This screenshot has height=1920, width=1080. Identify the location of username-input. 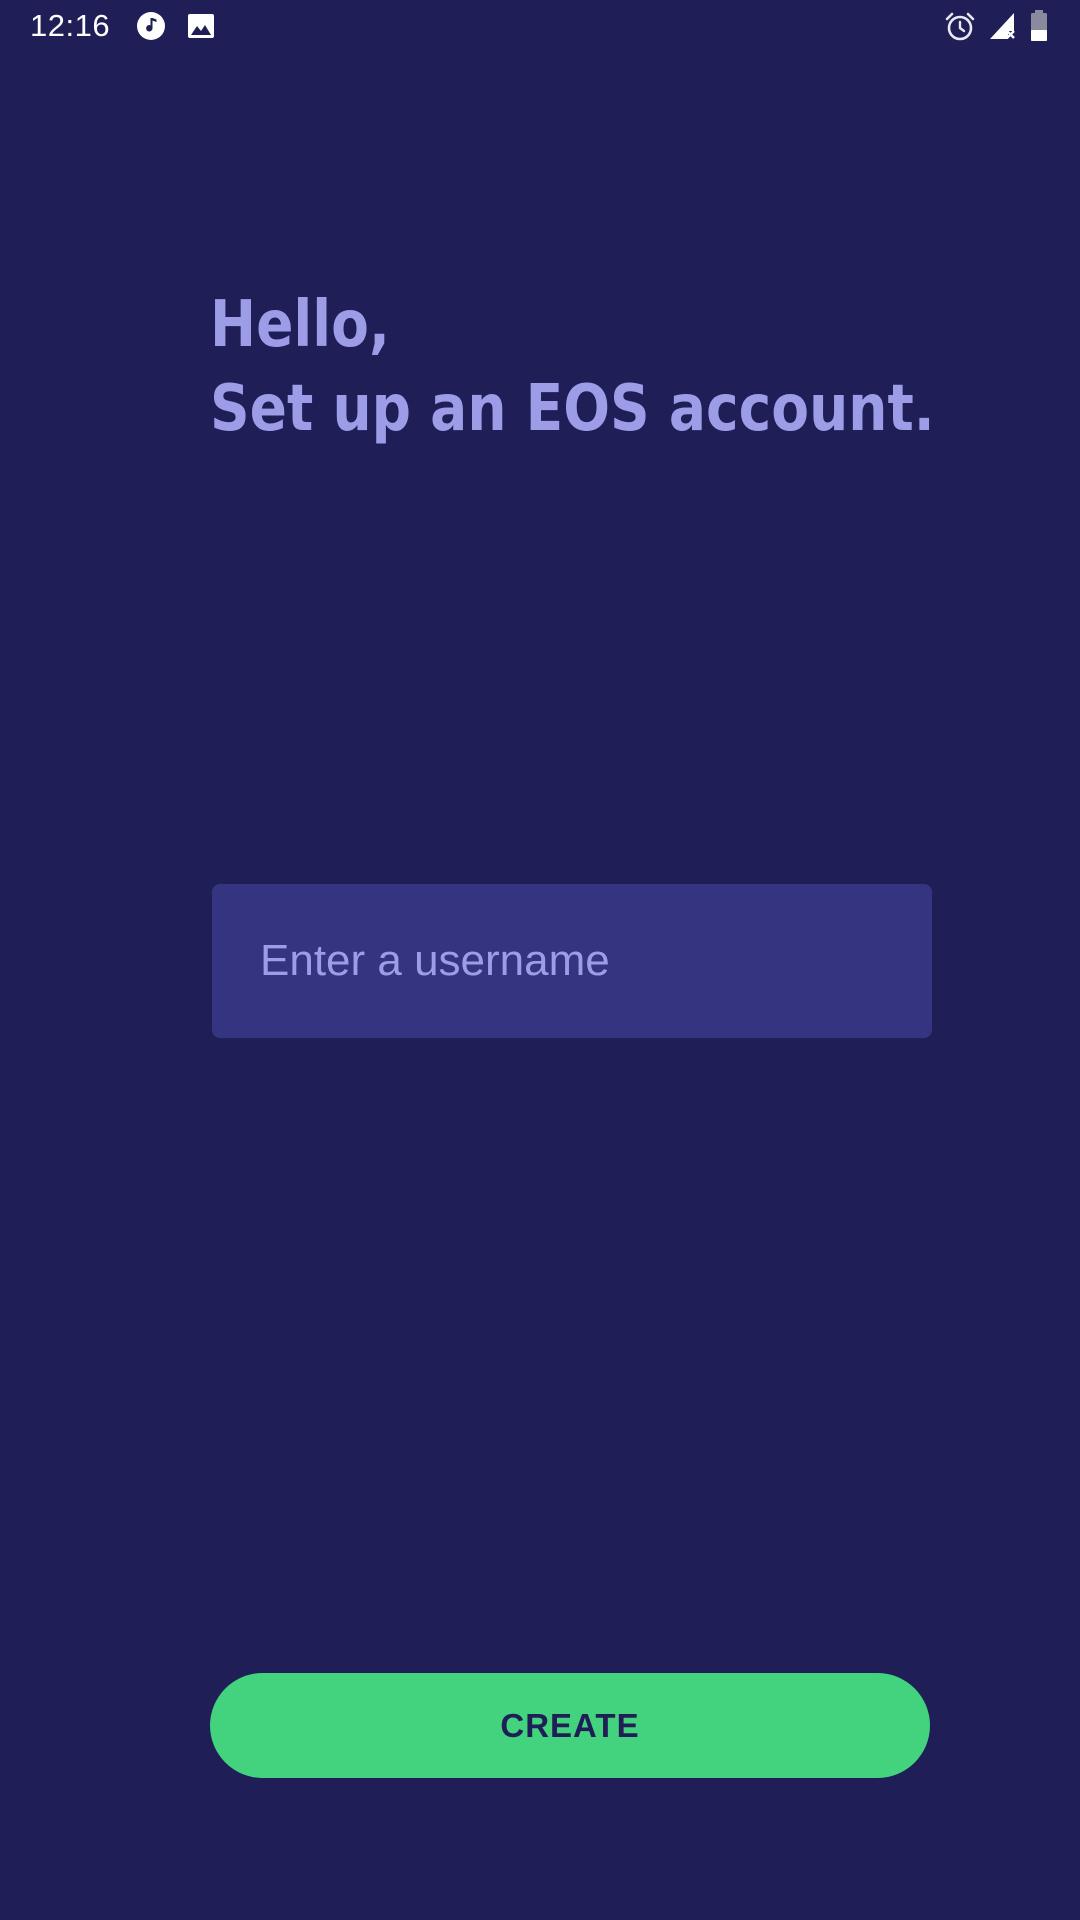
(580, 961).